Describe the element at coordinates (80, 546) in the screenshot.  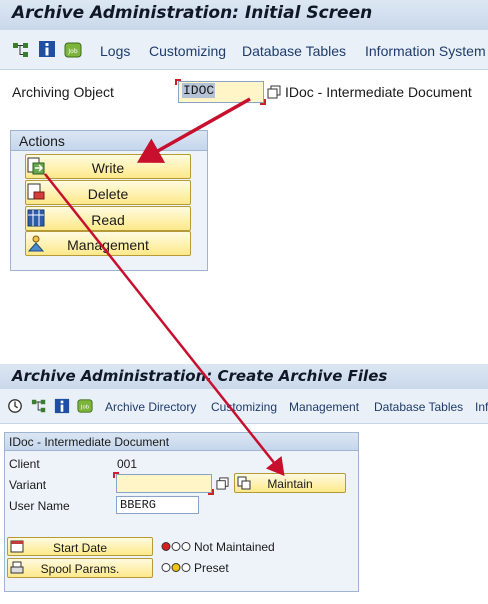
I see `start-date-button: Start Date` at that location.